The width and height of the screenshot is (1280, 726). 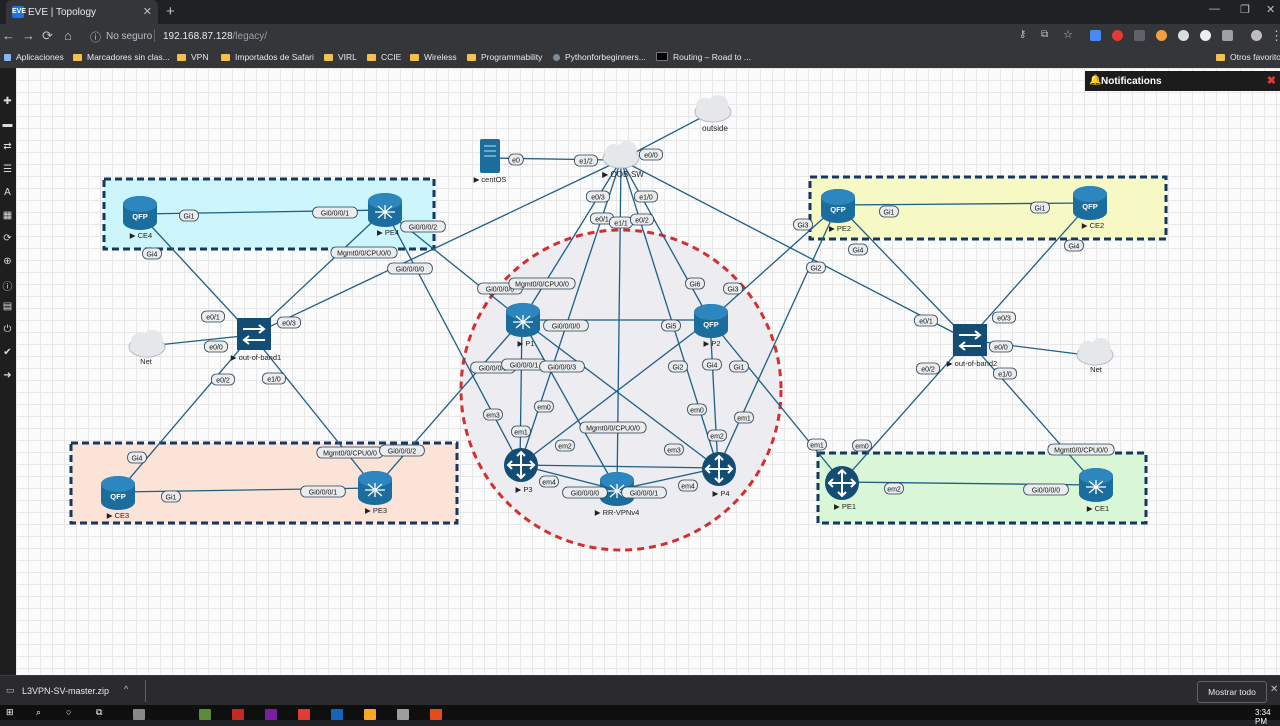 I want to click on cloud-outside: outside, so click(x=713, y=114).